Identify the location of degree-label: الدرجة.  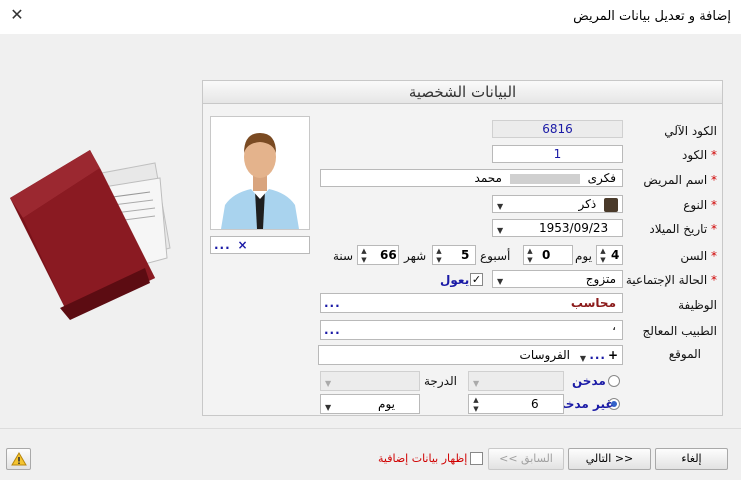
(440, 381).